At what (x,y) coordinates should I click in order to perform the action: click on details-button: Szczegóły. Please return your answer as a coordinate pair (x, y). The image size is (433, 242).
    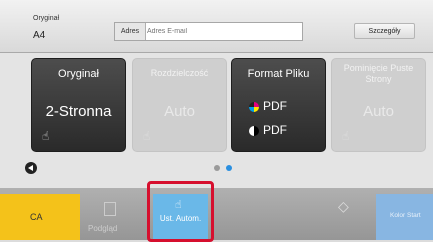
    Looking at the image, I should click on (384, 31).